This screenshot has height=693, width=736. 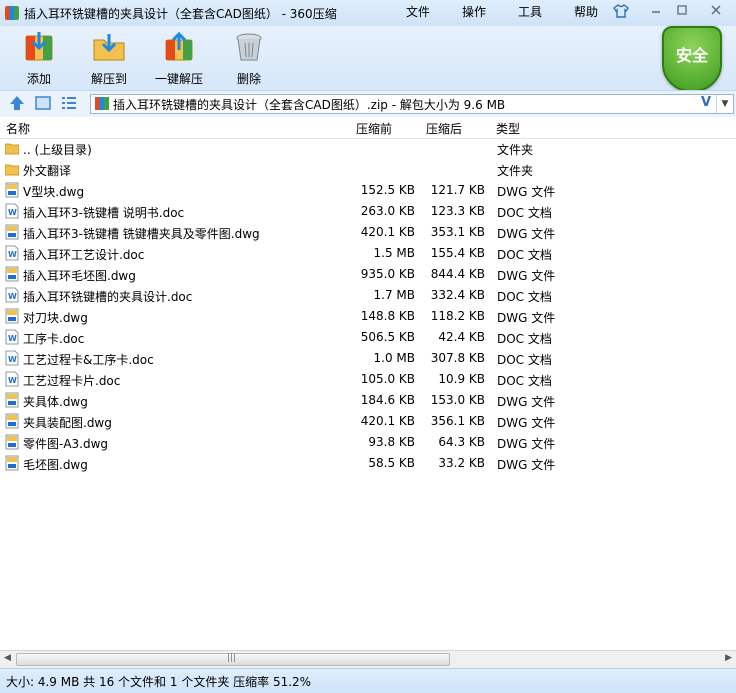 I want to click on skin-shirt-icon, so click(x=621, y=12).